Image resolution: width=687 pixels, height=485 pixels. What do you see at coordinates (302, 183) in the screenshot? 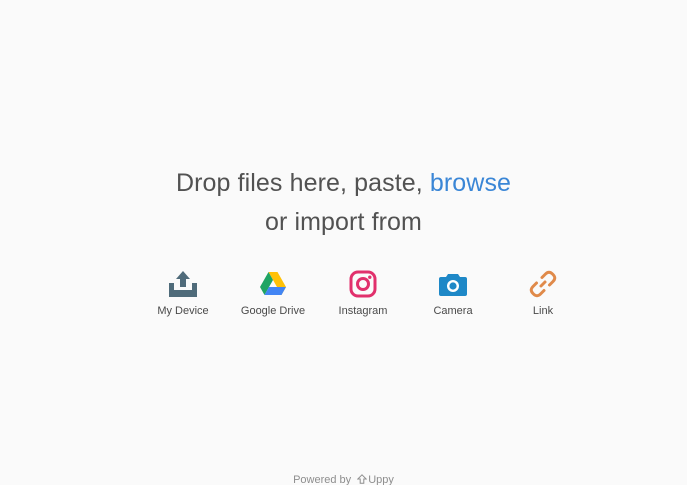
I see `drop-text: Drop files here, paste,` at bounding box center [302, 183].